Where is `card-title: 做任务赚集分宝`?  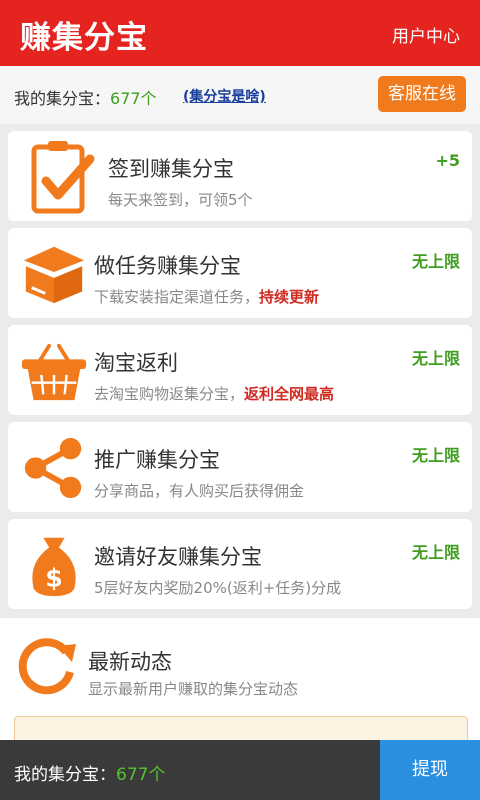 card-title: 做任务赚集分宝 is located at coordinates (167, 266).